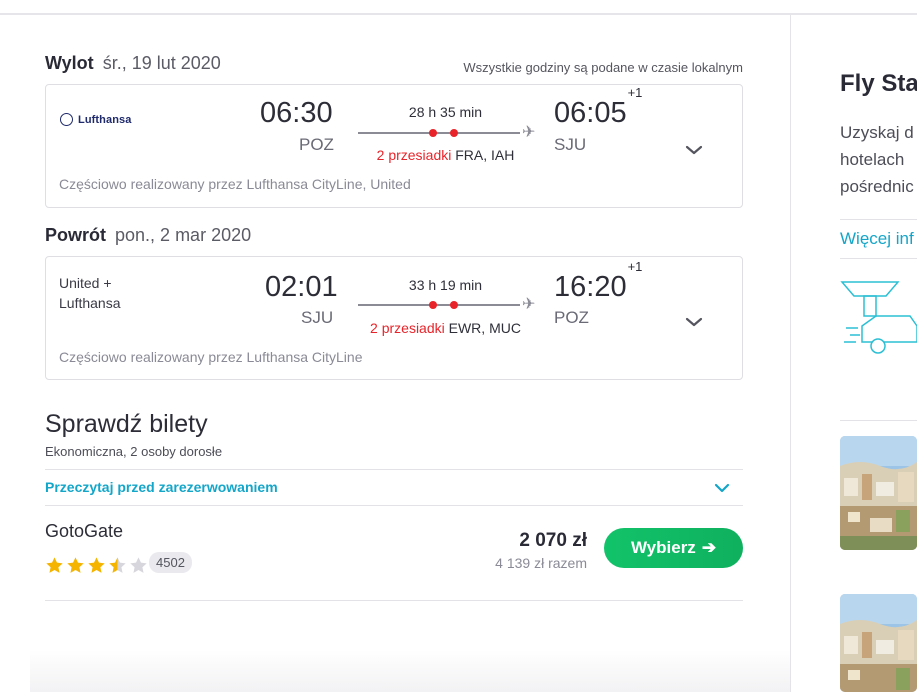 The width and height of the screenshot is (917, 692). I want to click on airline-logo: Lufthansa, so click(95, 119).